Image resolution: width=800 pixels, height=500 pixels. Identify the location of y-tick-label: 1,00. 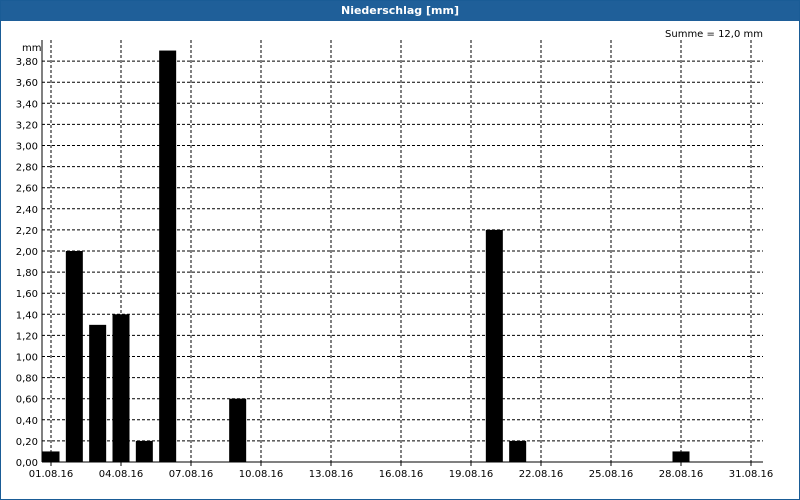
(27, 358).